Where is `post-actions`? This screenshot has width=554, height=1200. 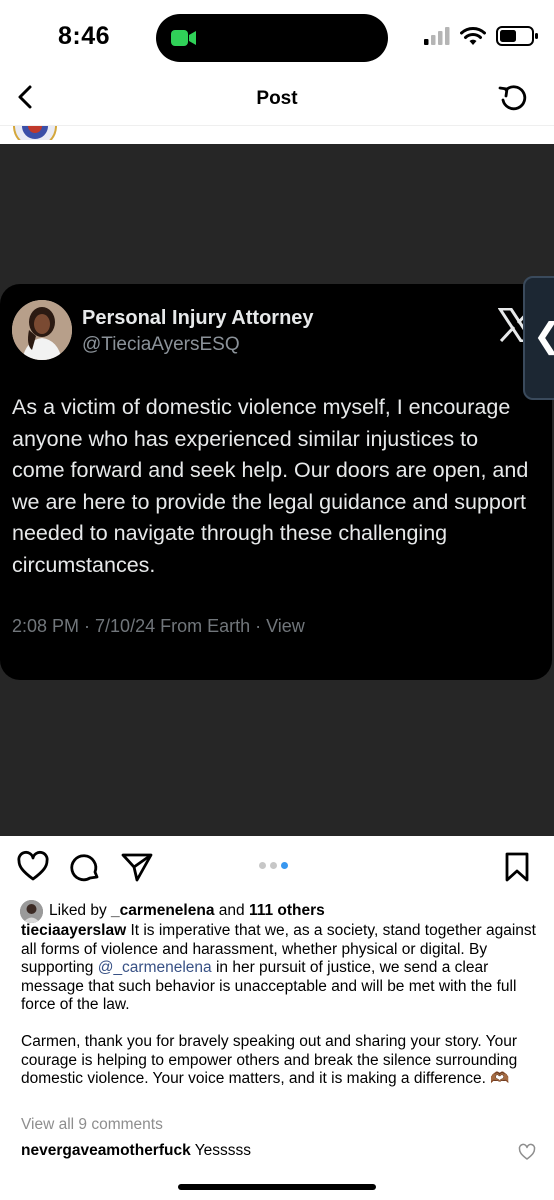 post-actions is located at coordinates (277, 868).